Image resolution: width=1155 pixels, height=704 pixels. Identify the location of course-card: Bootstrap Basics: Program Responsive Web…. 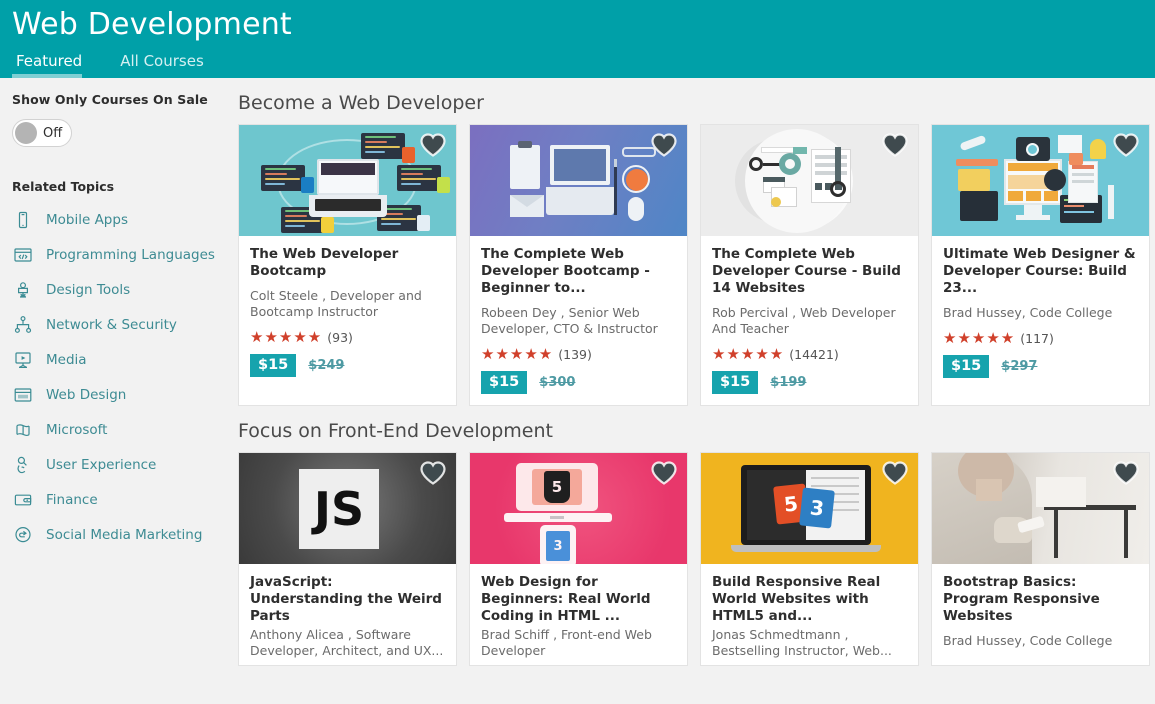
(1040, 559).